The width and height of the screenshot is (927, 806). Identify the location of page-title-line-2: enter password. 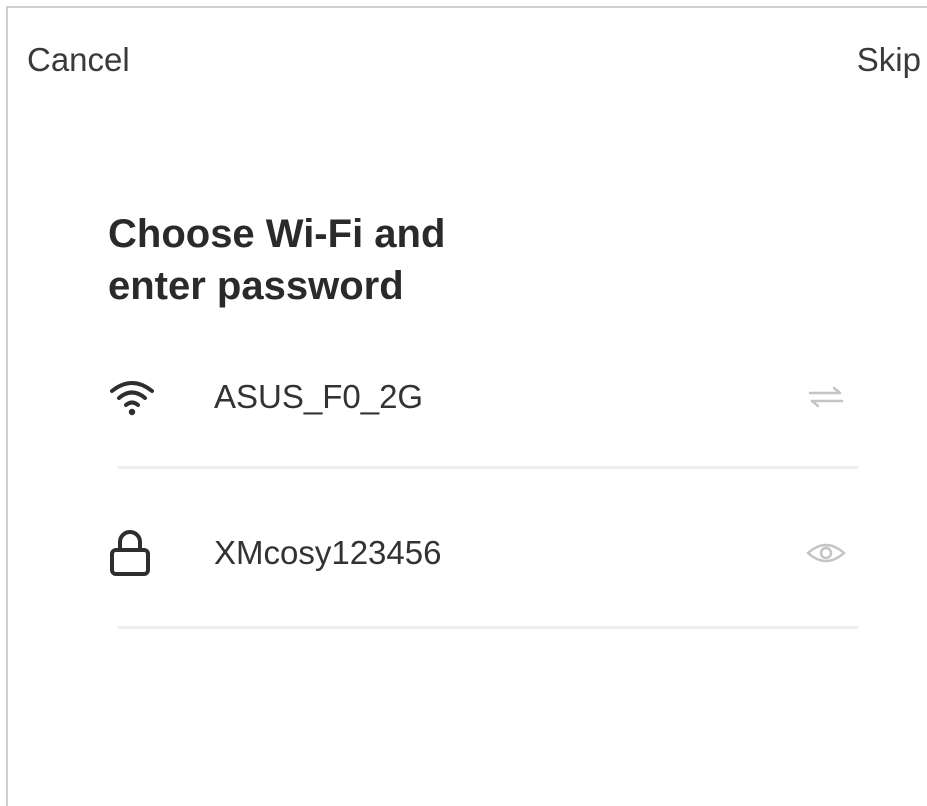
(256, 286).